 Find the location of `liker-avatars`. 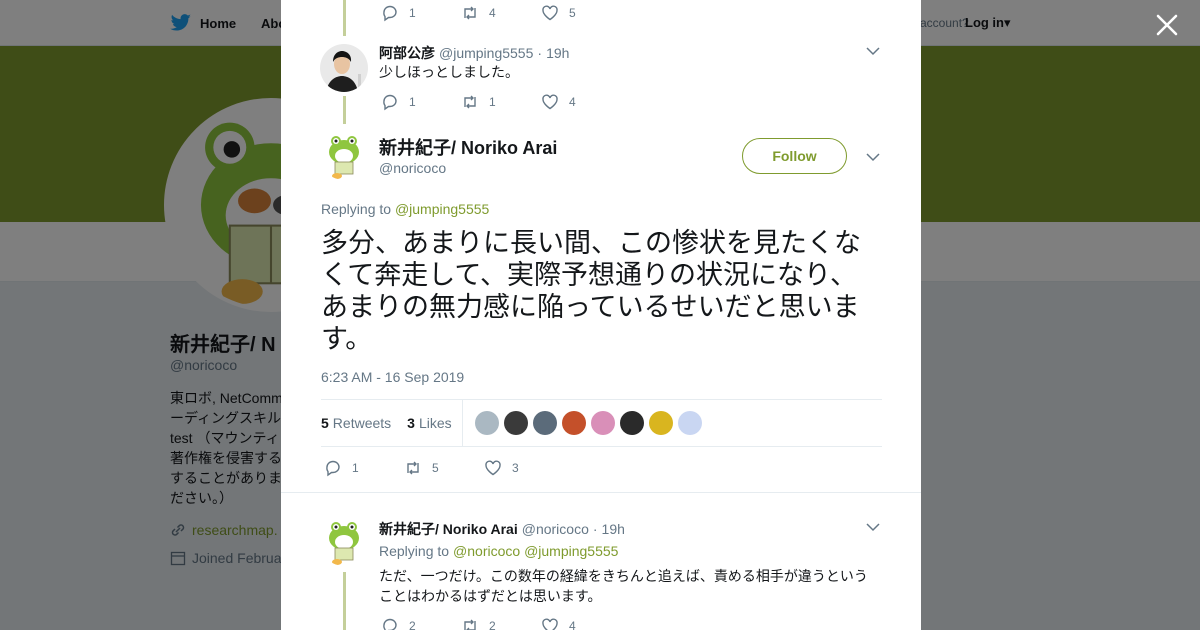

liker-avatars is located at coordinates (588, 423).